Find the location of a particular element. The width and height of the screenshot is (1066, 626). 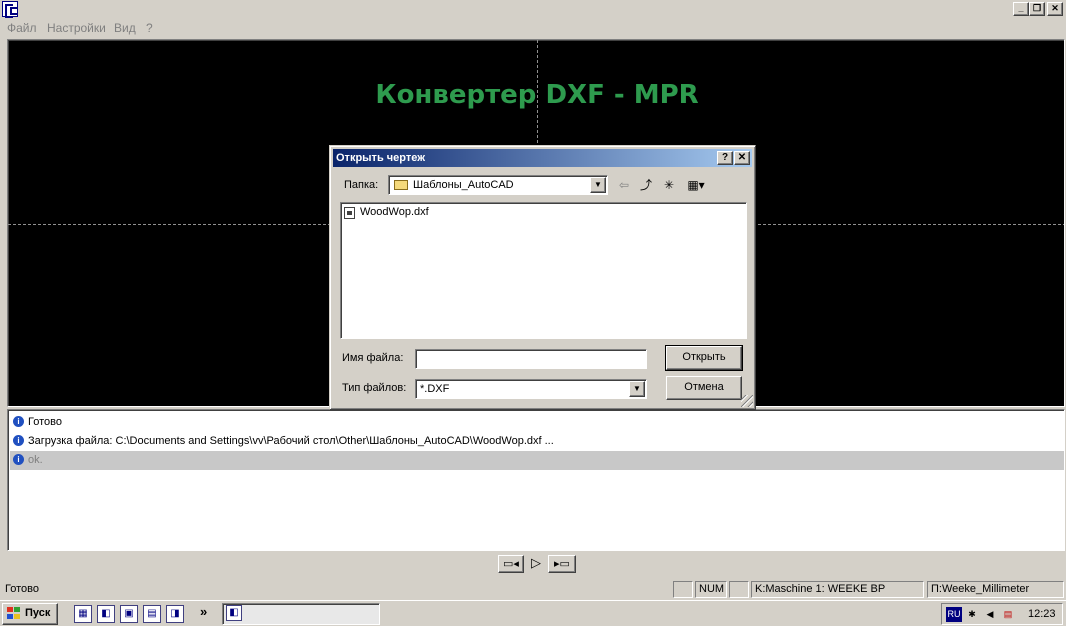

folder-label: Папка: is located at coordinates (361, 185).